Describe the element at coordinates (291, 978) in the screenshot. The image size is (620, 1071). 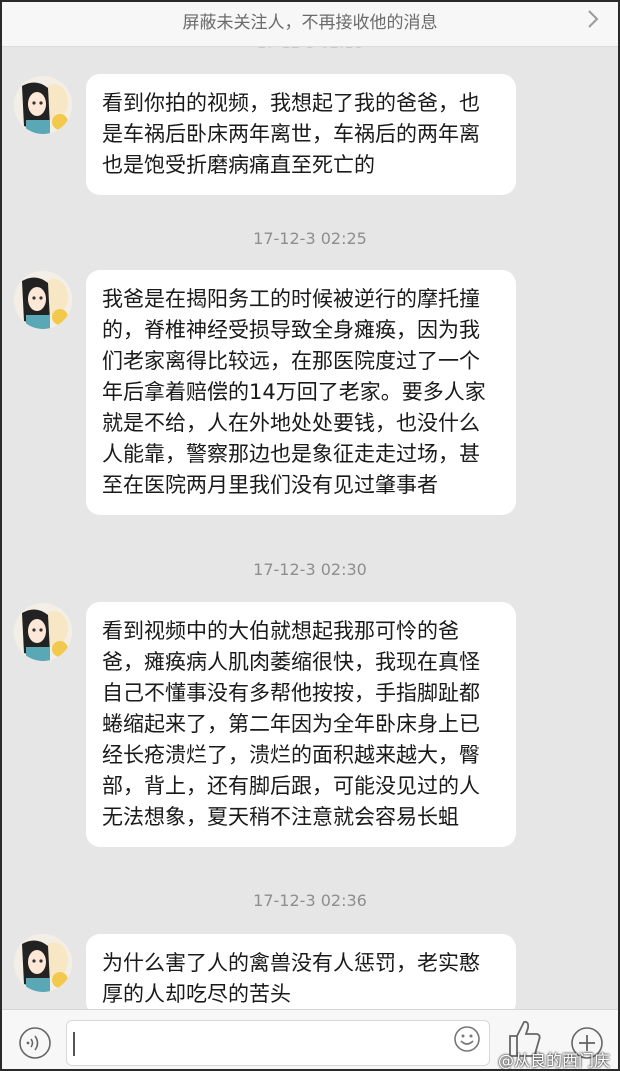
I see `message-text: 为什么害了人的禽兽没有人惩罚，老实憨厚的人却吃尽的苦头` at that location.